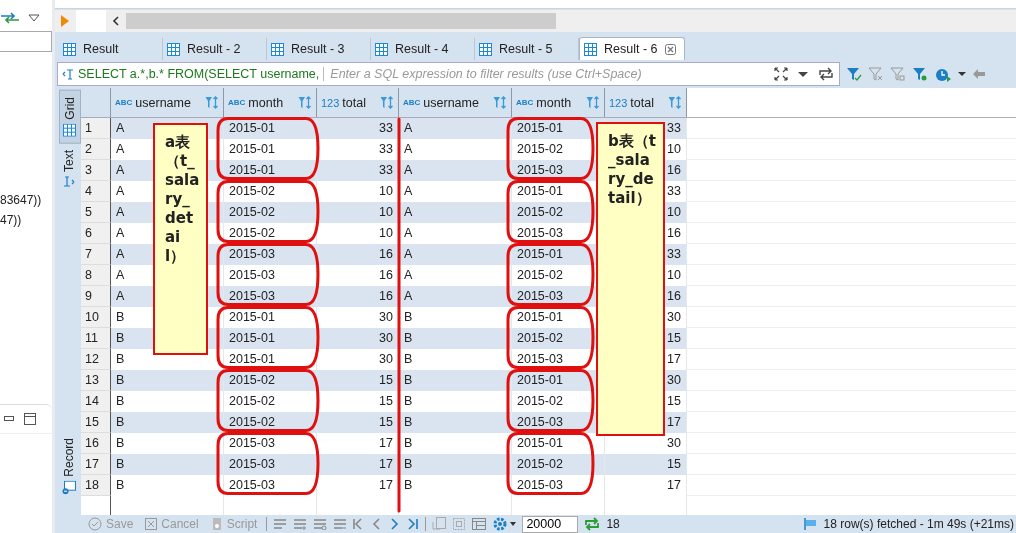  What do you see at coordinates (70, 117) in the screenshot?
I see `side-tab: Grid` at bounding box center [70, 117].